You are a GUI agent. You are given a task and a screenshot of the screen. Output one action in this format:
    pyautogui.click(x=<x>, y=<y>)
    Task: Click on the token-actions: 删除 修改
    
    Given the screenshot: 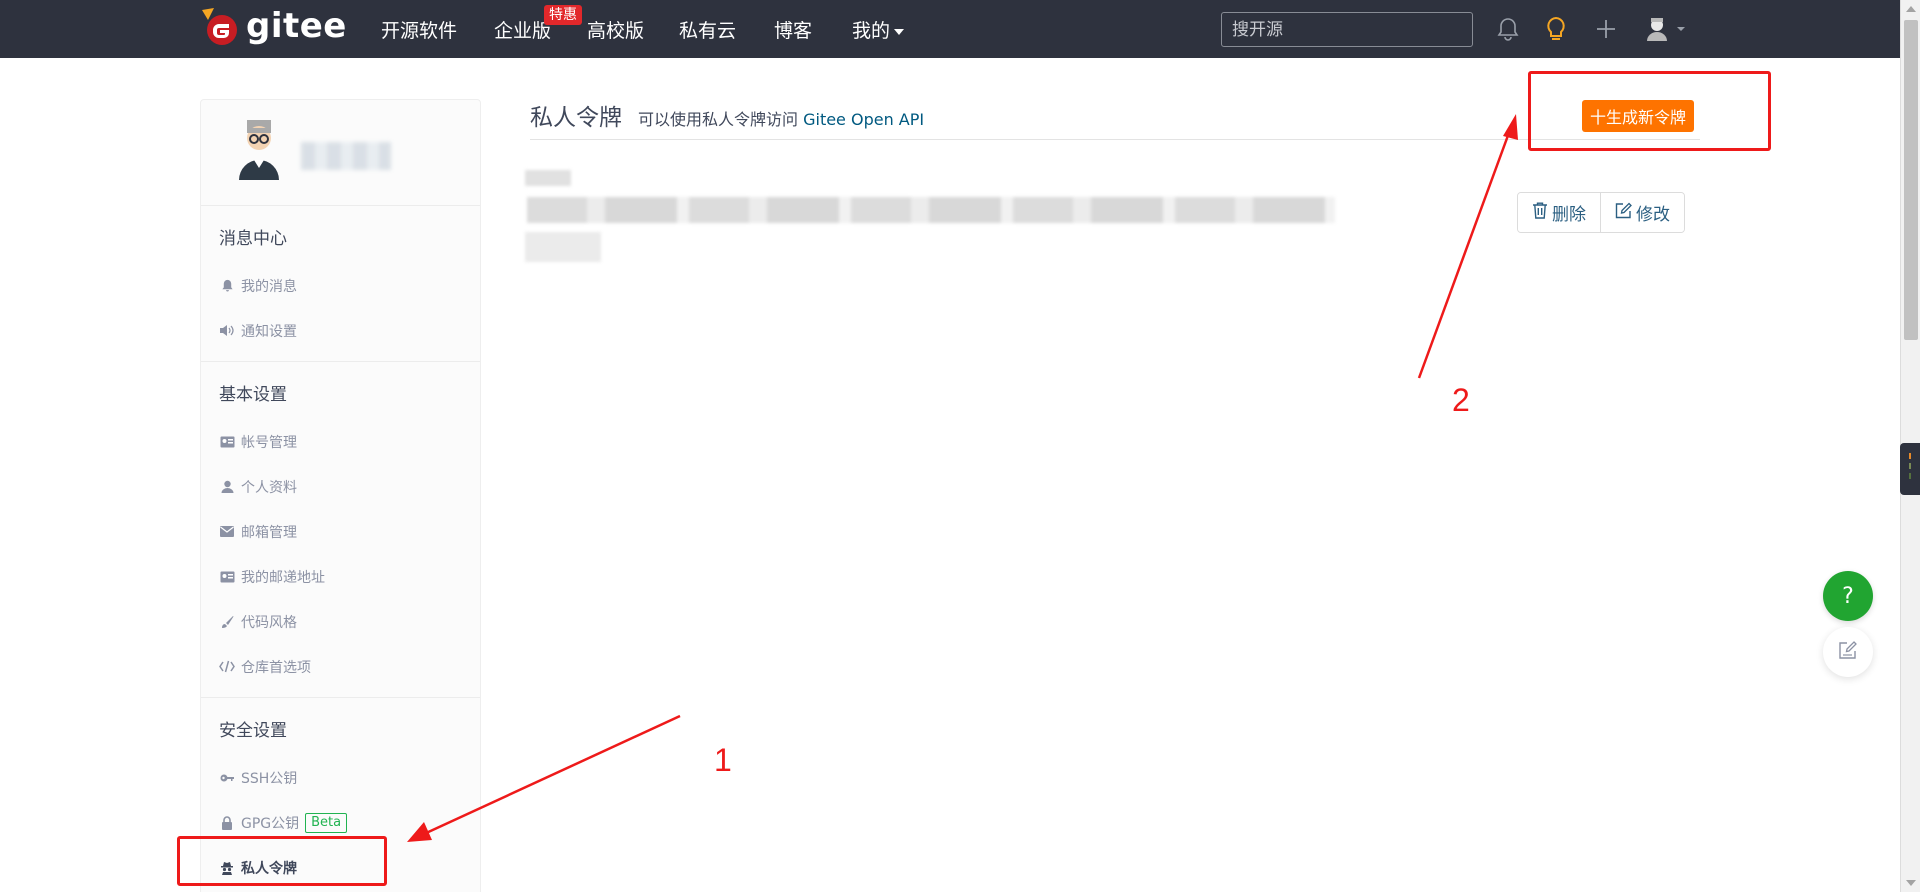 What is the action you would take?
    pyautogui.click(x=1601, y=212)
    